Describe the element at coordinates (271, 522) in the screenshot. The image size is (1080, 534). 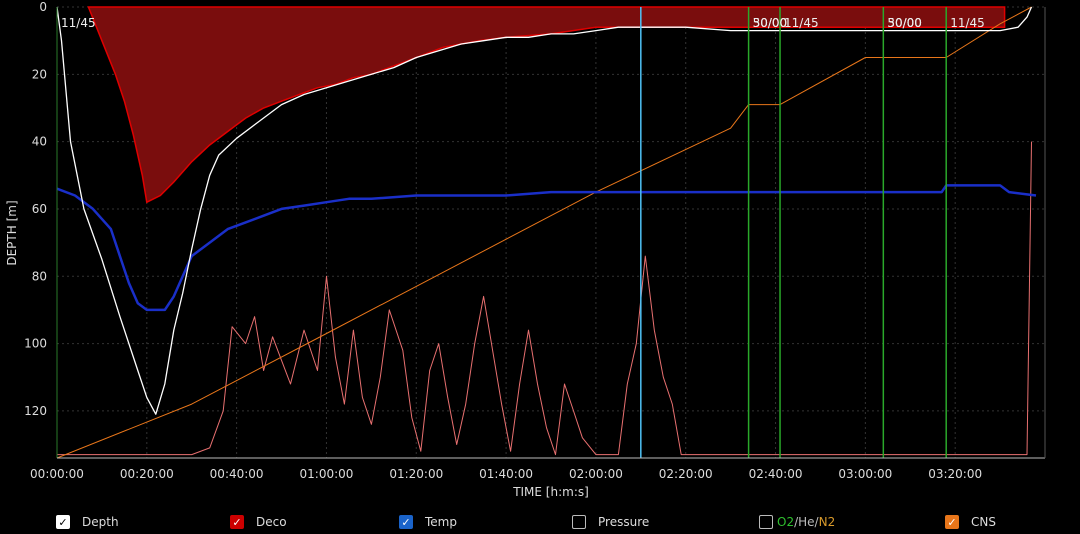
I see `legend-deco-label: Deco` at that location.